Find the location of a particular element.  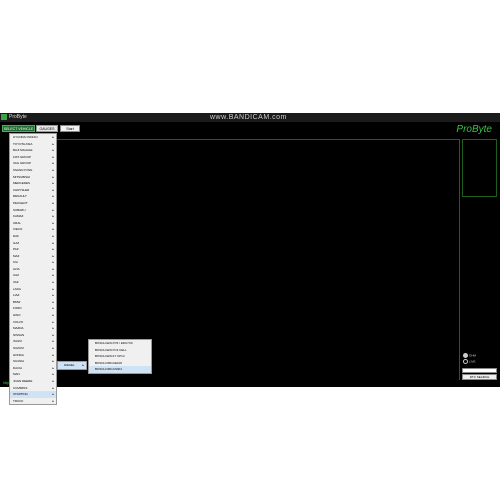

menu-item: VAG GROUP ▸ is located at coordinates (33, 163).